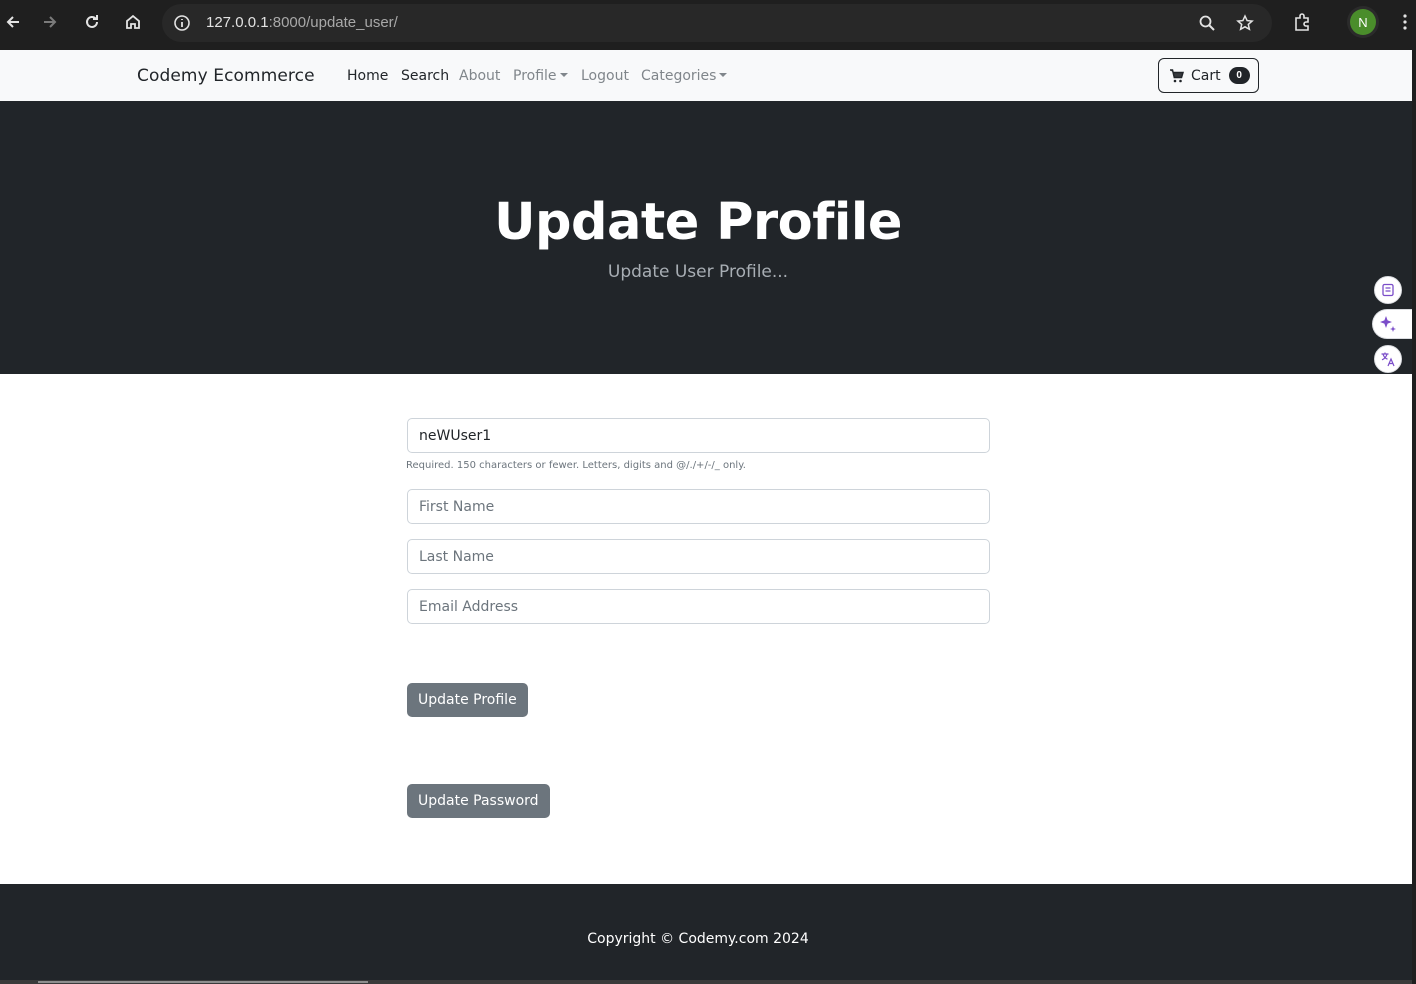 This screenshot has width=1416, height=984. Describe the element at coordinates (467, 700) in the screenshot. I see `update-profile-button: Update Profile` at that location.